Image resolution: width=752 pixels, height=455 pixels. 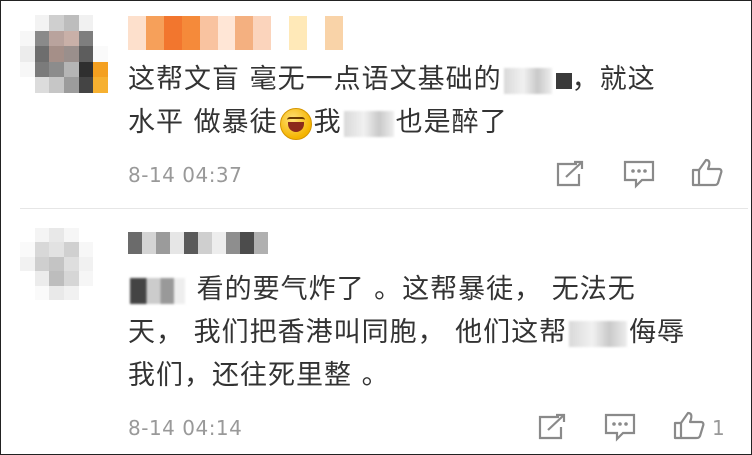 What do you see at coordinates (327, 122) in the screenshot?
I see `comment-text-segment: 我` at bounding box center [327, 122].